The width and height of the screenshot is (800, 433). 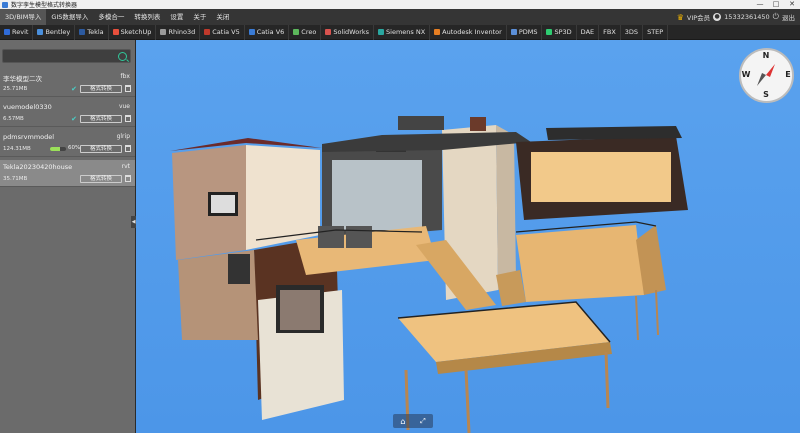 I want to click on maximize-button: □, so click(x=776, y=4).